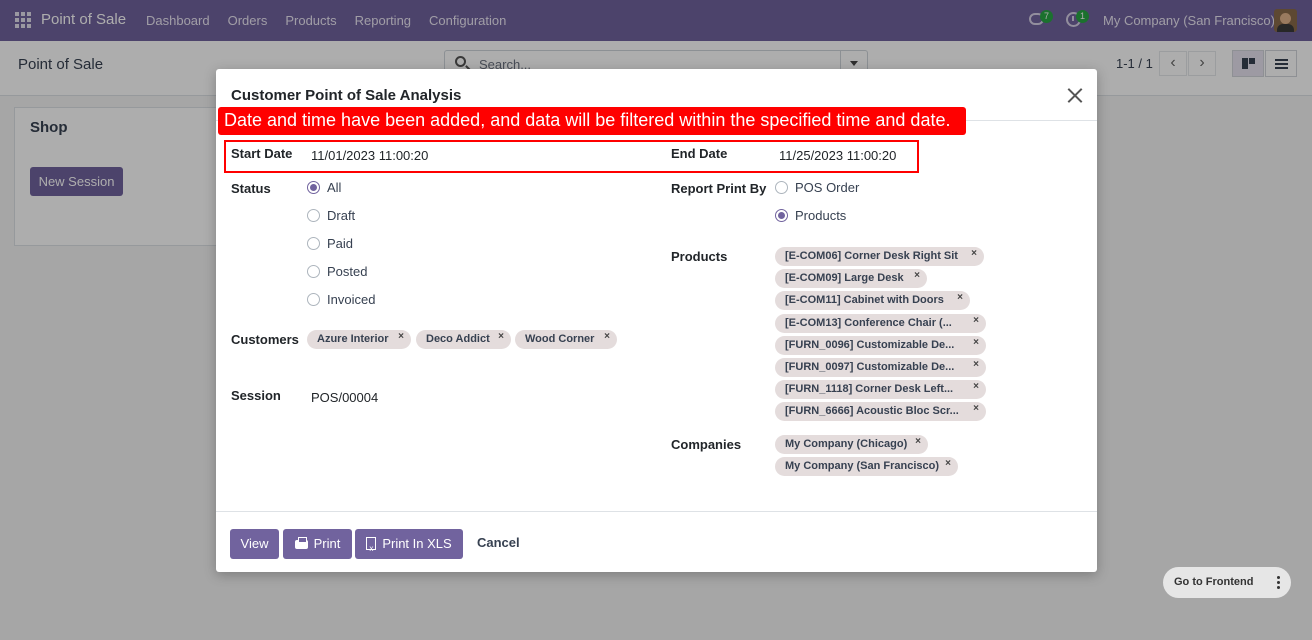  What do you see at coordinates (344, 397) in the screenshot?
I see `session-field: POS/00004` at bounding box center [344, 397].